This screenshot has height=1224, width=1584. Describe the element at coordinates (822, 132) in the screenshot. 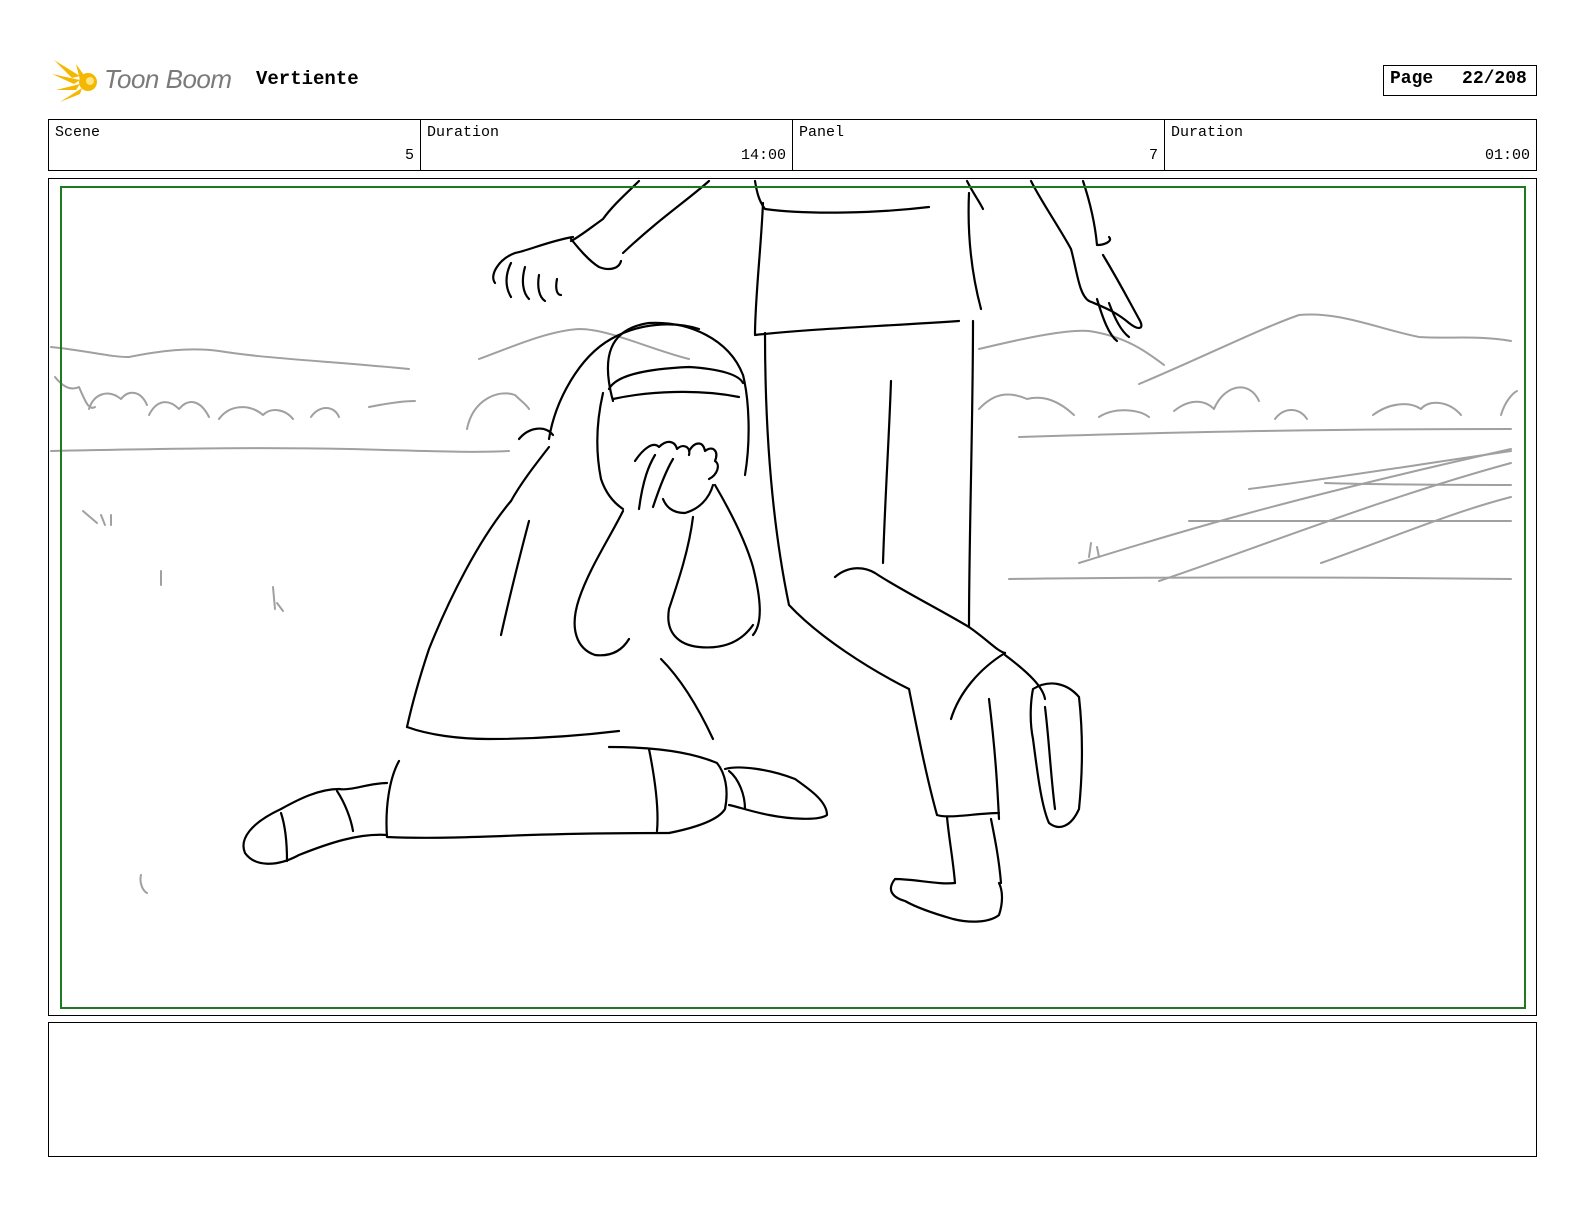

I see `panel-label: Panel` at that location.